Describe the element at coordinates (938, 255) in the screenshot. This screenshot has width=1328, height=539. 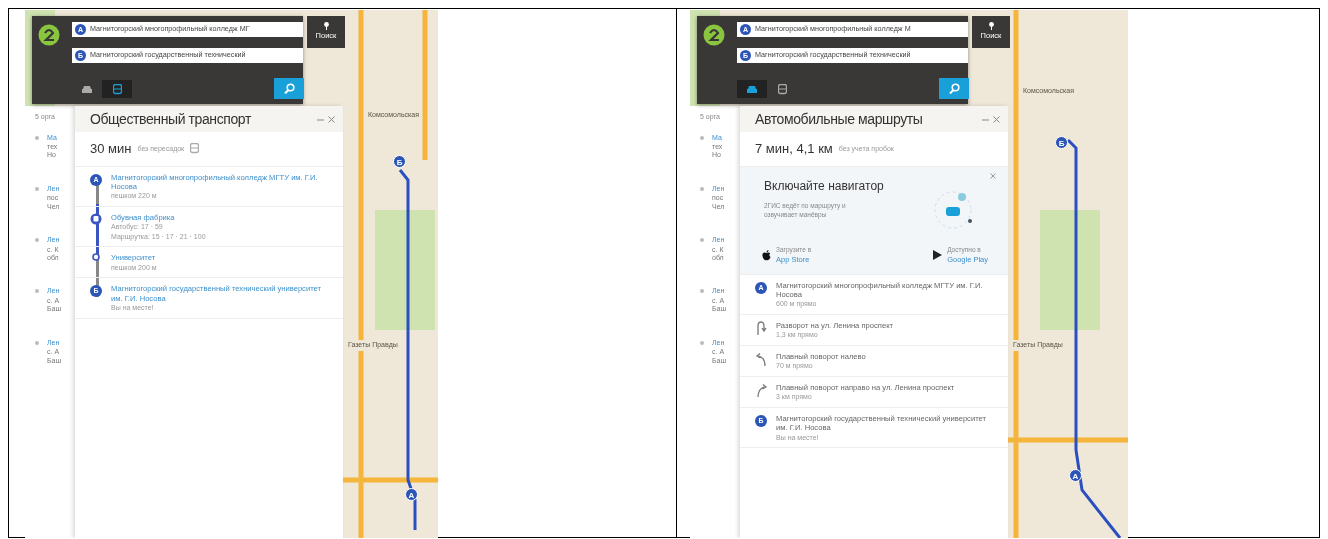
I see `play-icon` at that location.